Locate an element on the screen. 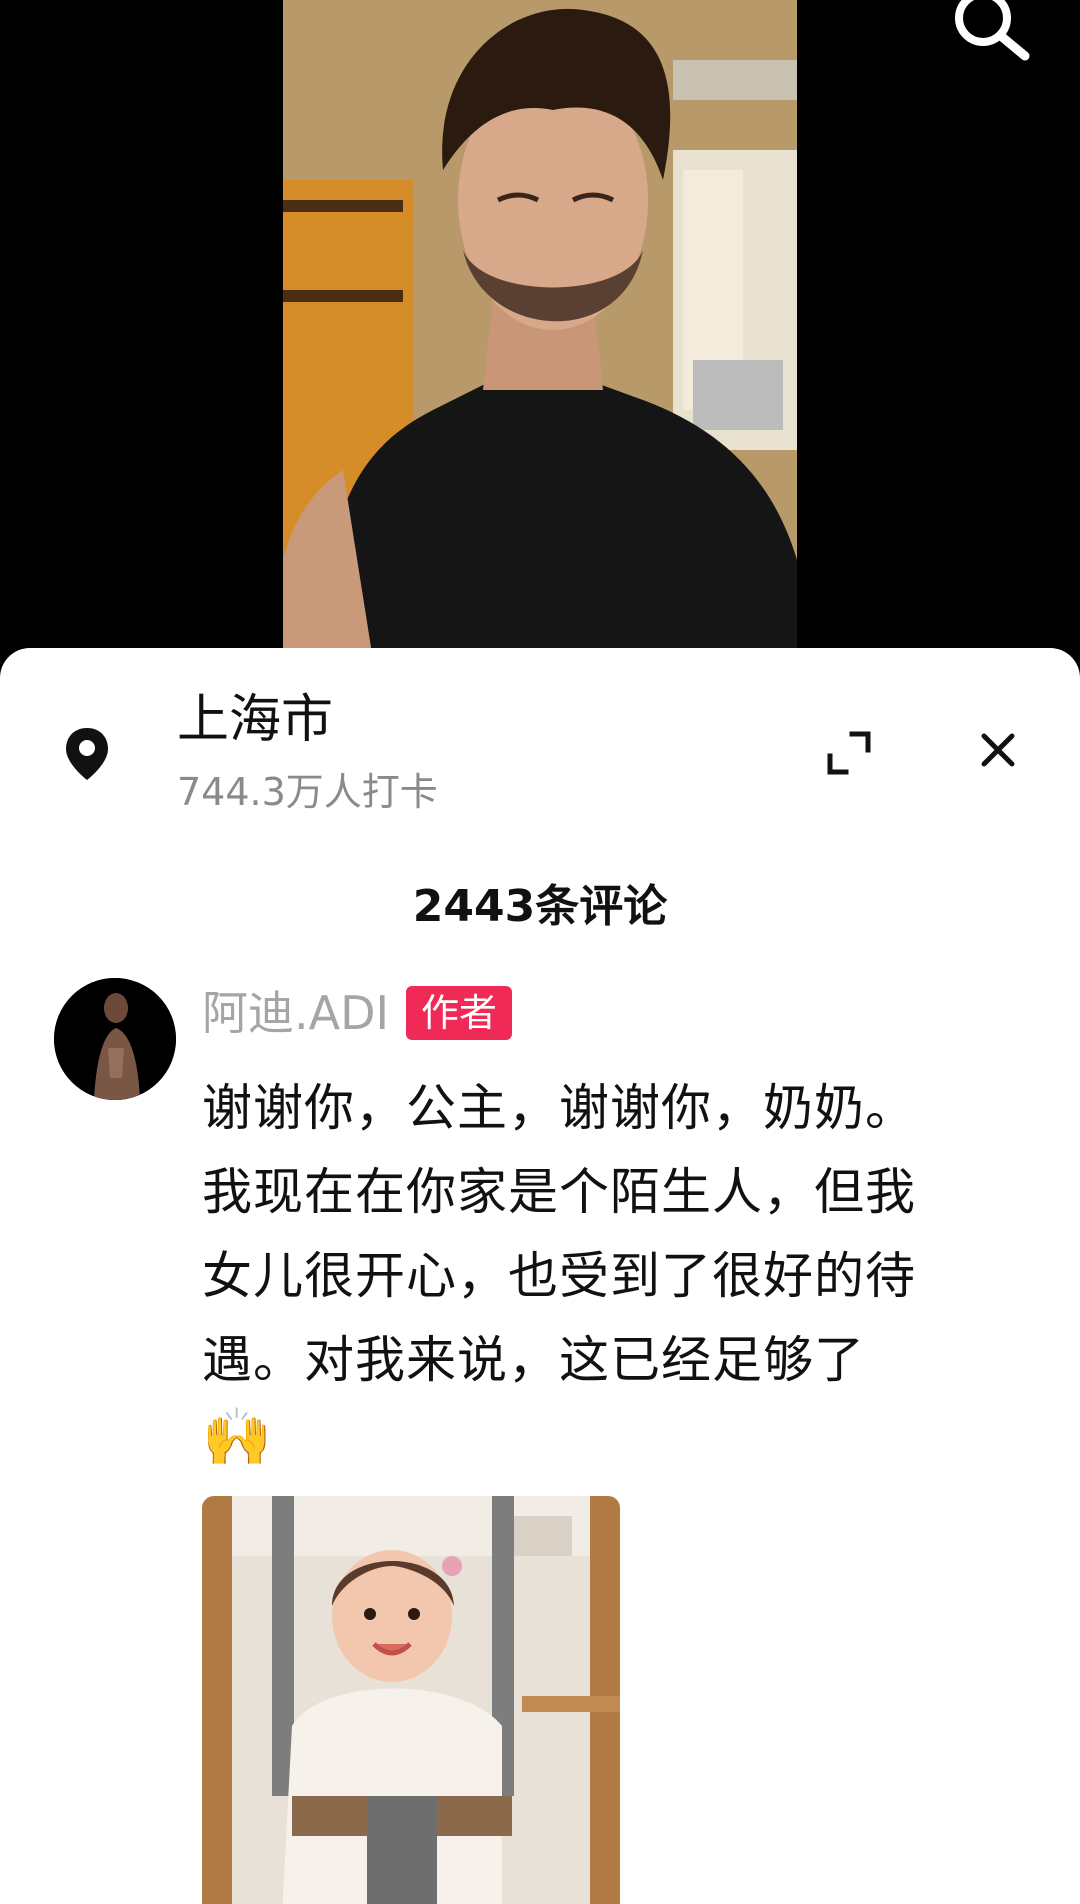  comment-line: 我现在在你家是个陌生人，但我 is located at coordinates (559, 1192).